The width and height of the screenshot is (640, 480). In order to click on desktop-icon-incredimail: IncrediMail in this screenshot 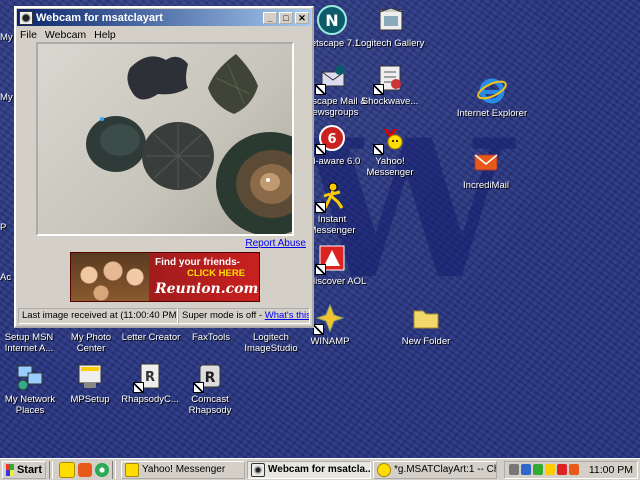, I will do `click(486, 168)`.